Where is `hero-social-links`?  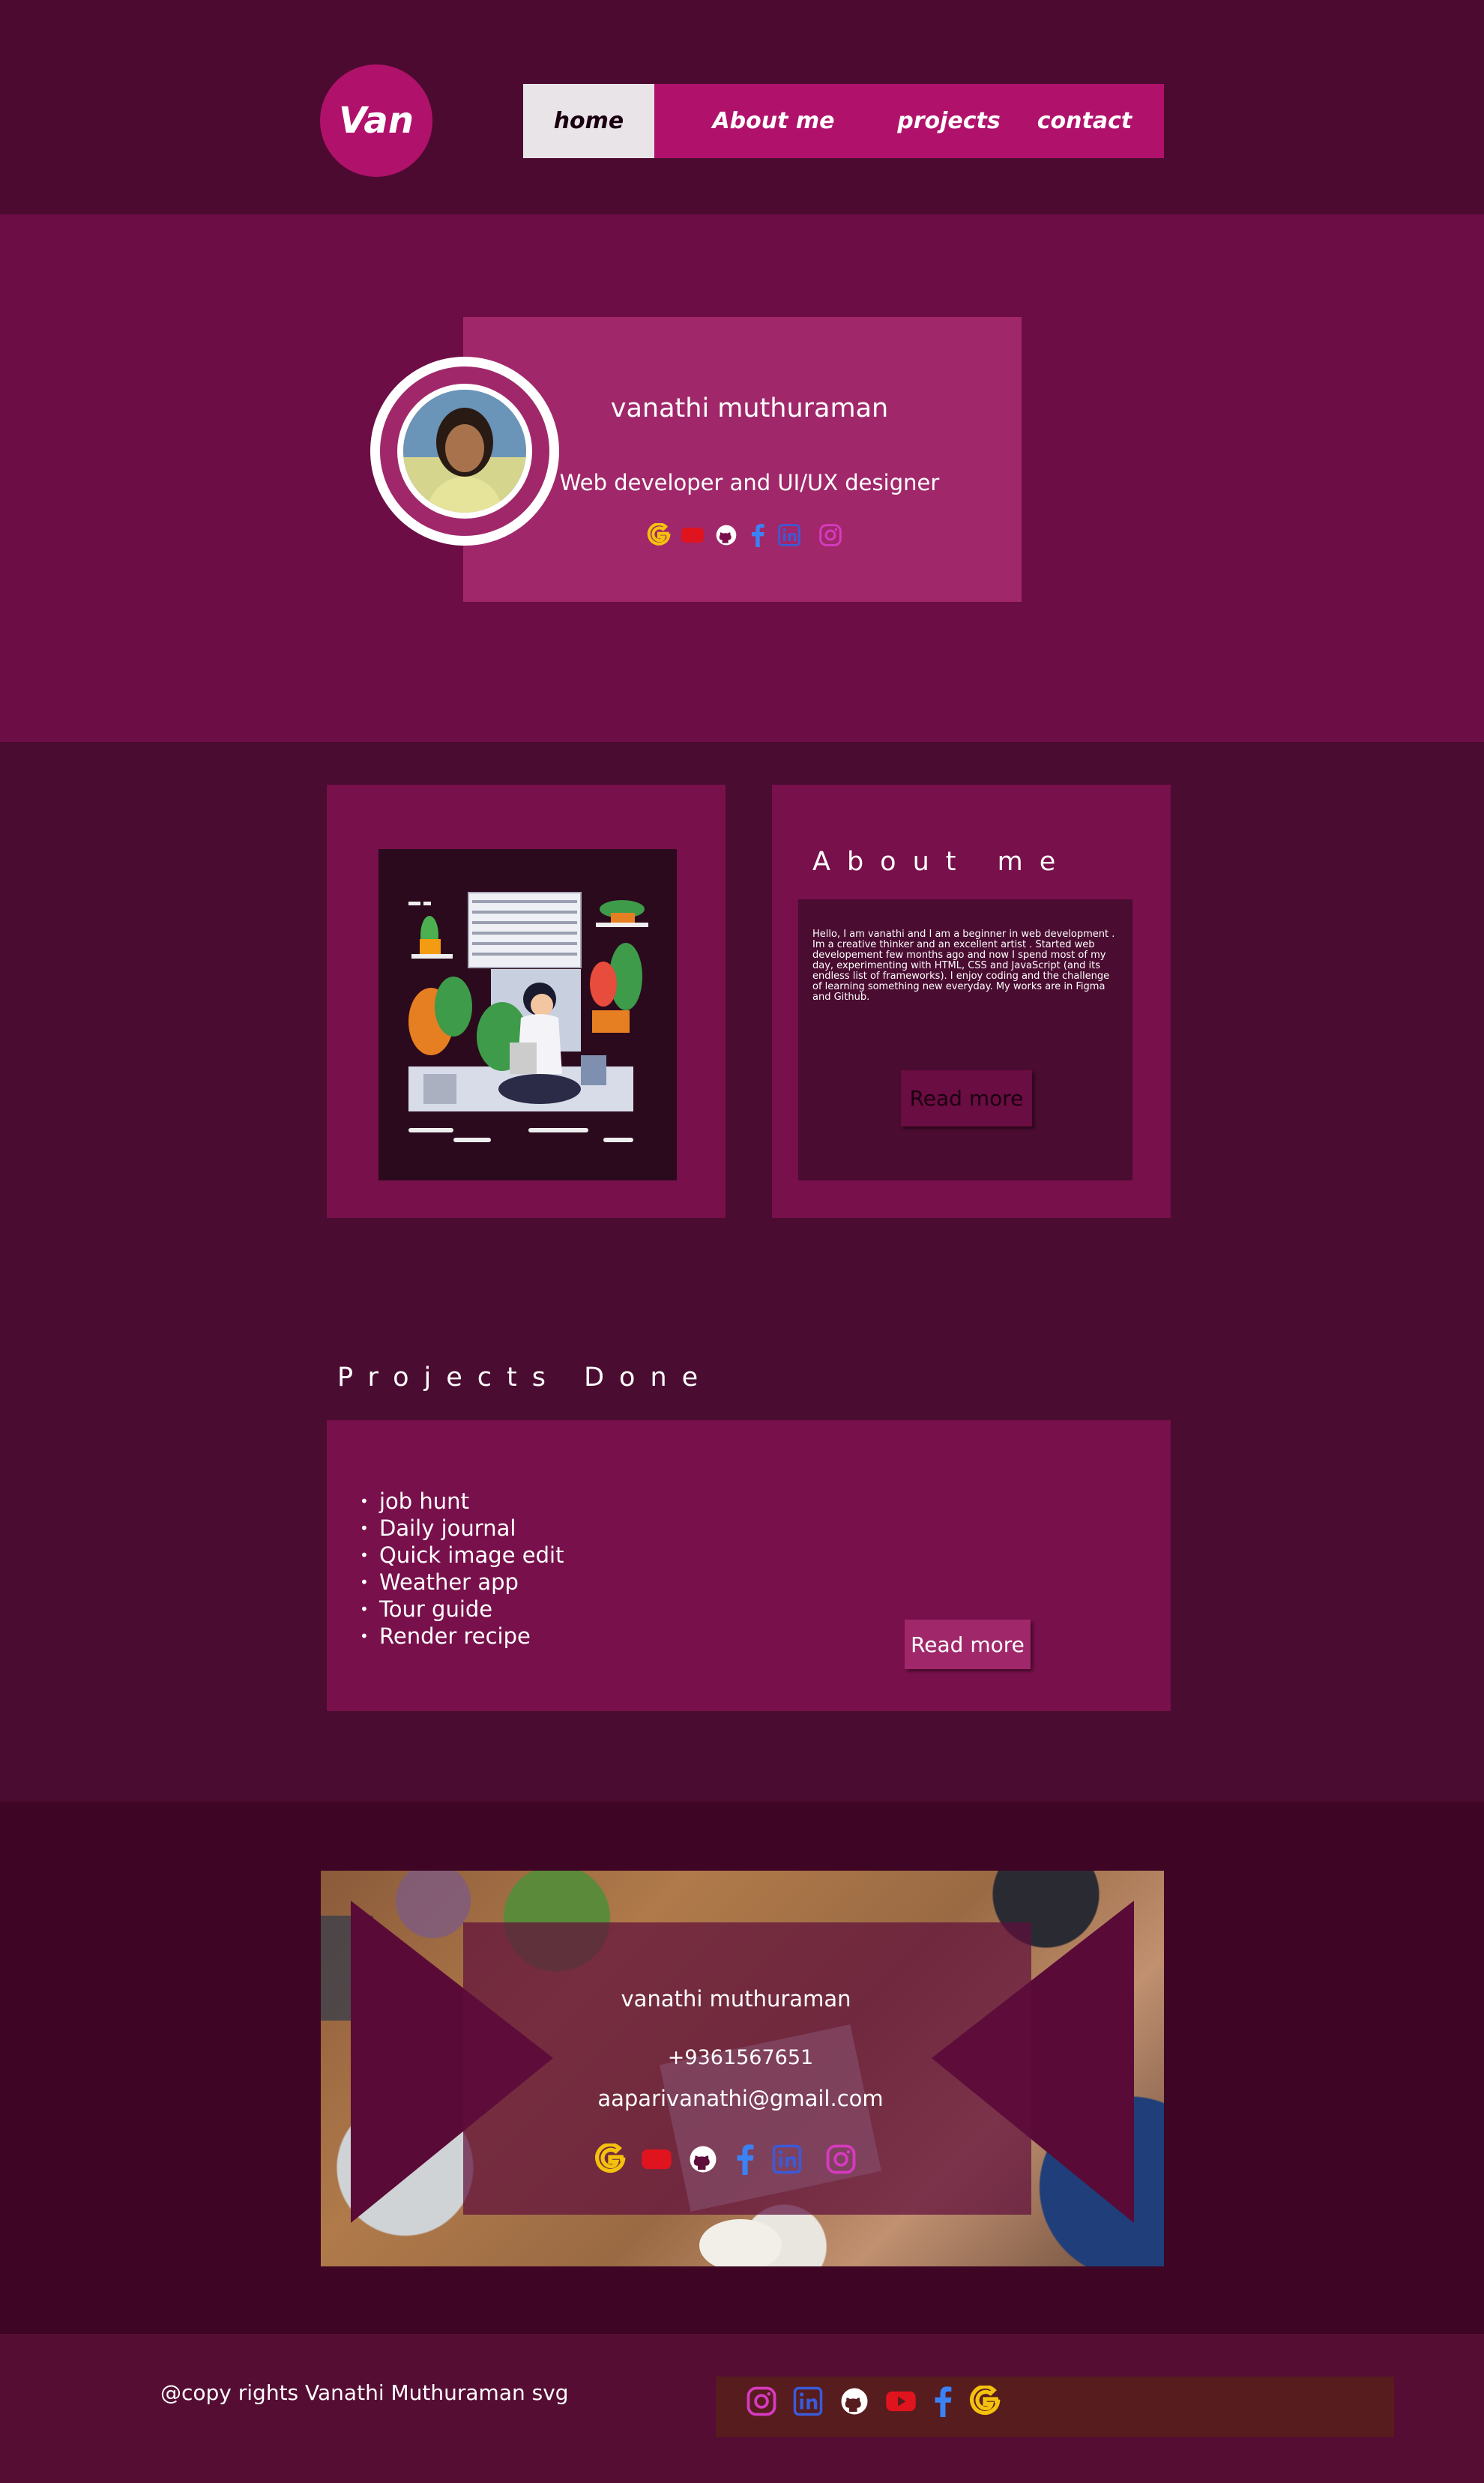
hero-social-links is located at coordinates (745, 535).